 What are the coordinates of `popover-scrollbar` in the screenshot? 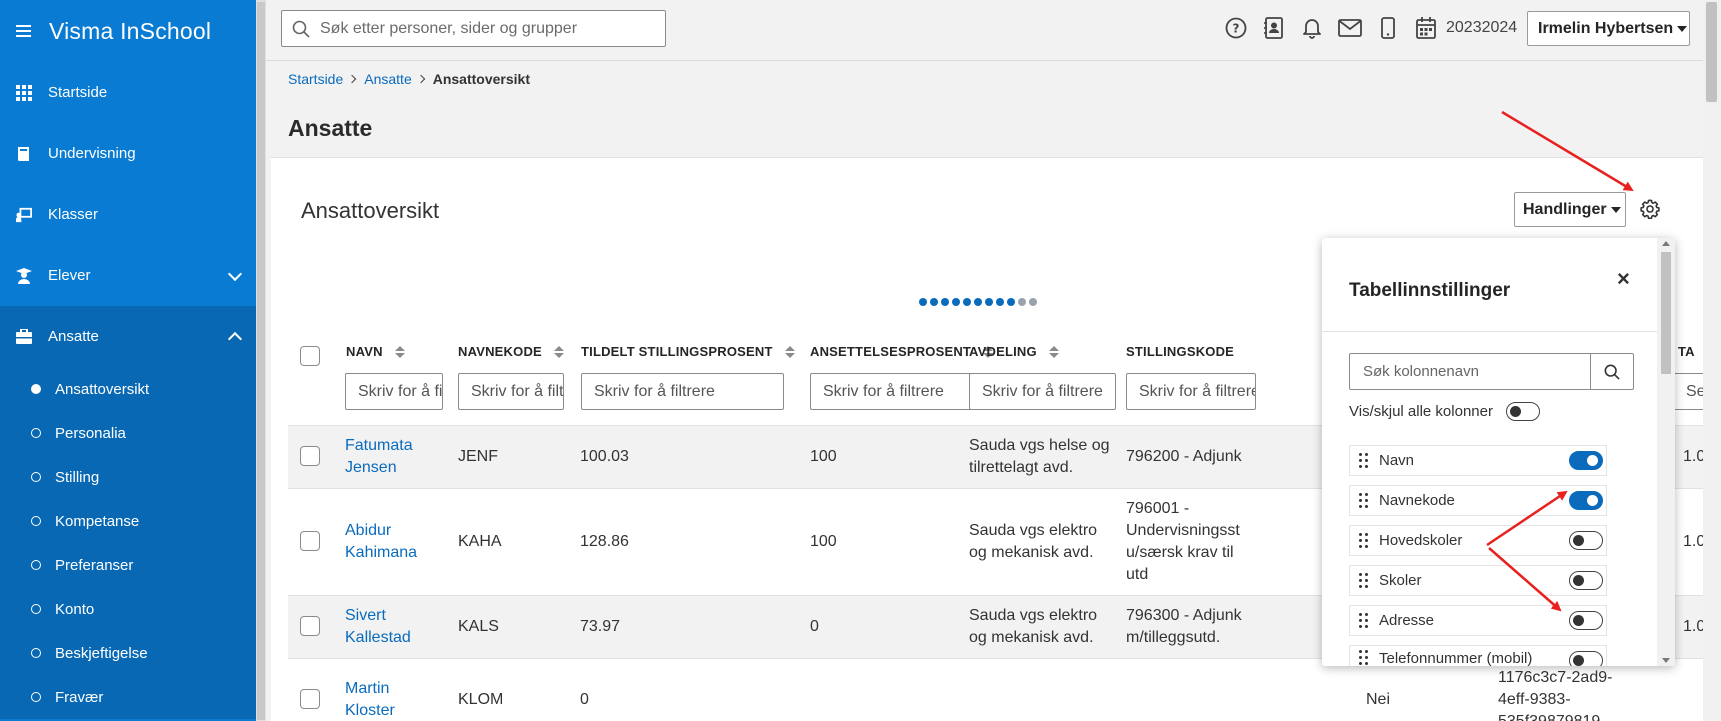 It's located at (1666, 452).